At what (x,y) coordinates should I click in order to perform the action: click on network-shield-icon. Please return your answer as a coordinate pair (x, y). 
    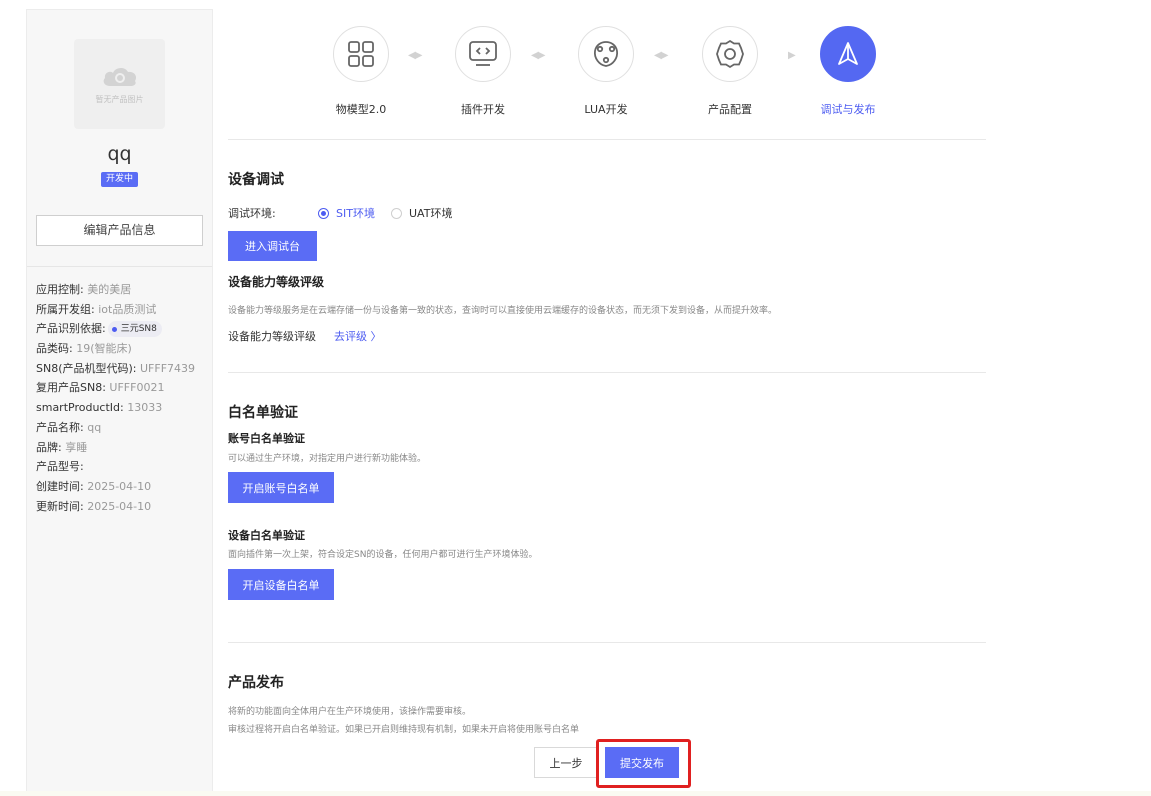
    Looking at the image, I should click on (606, 54).